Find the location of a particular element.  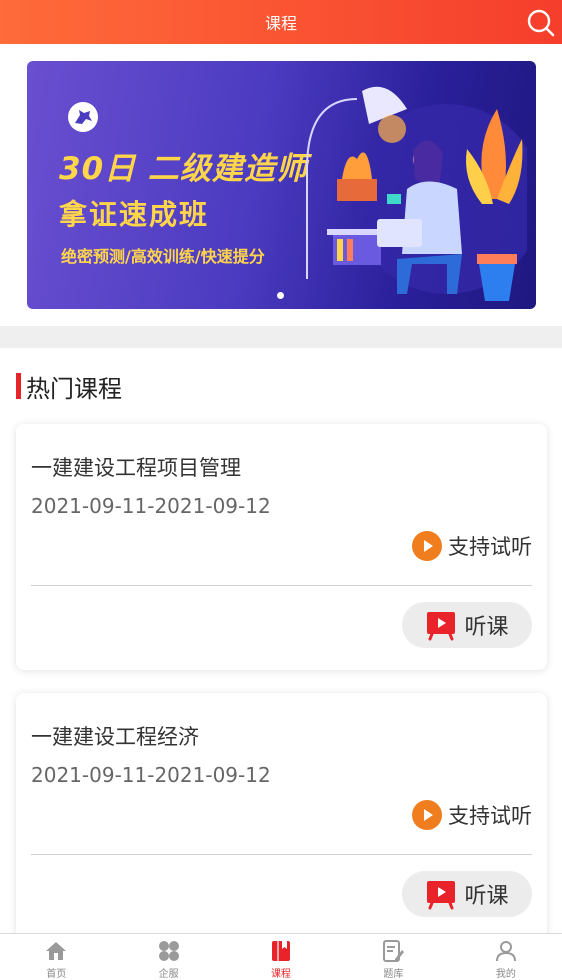

tab-question-bank: 题库 is located at coordinates (393, 957).